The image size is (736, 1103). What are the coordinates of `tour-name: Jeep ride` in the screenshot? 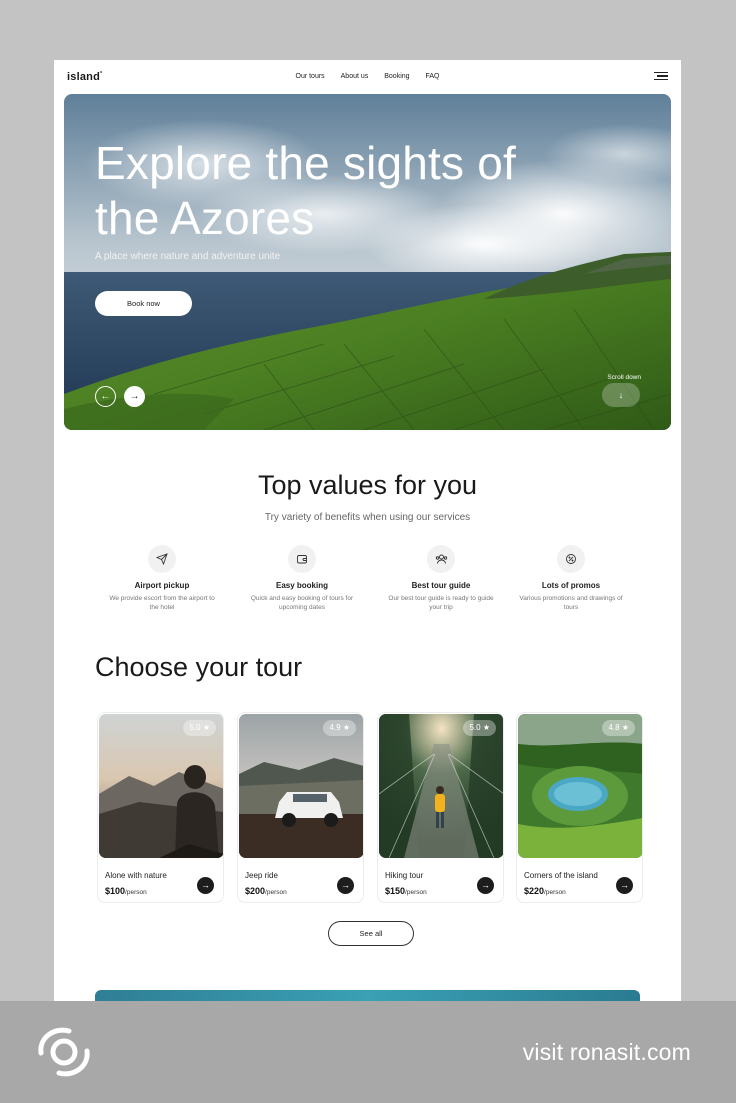 It's located at (261, 875).